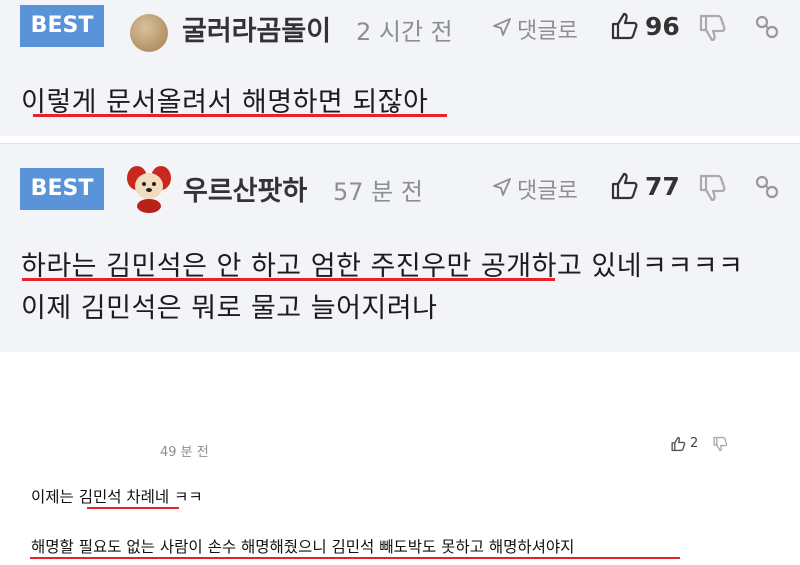 This screenshot has width=800, height=565. I want to click on avatar, so click(149, 33).